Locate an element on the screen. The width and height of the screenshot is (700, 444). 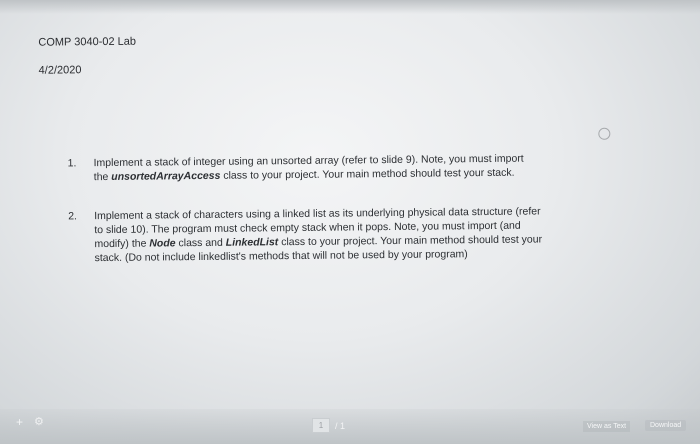
circle-icon is located at coordinates (604, 133).